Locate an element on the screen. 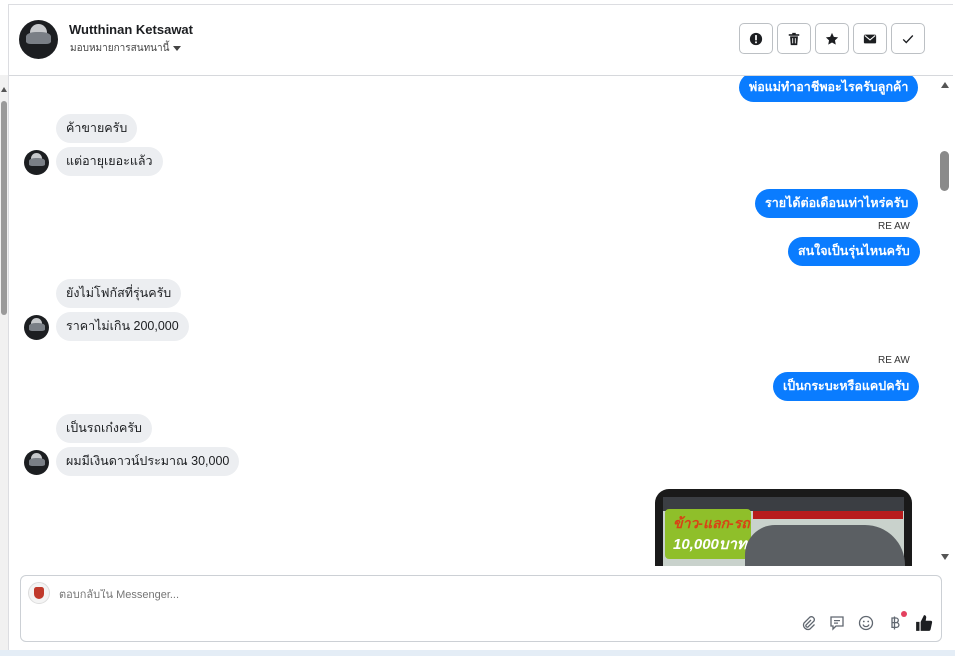  check-icon is located at coordinates (908, 38).